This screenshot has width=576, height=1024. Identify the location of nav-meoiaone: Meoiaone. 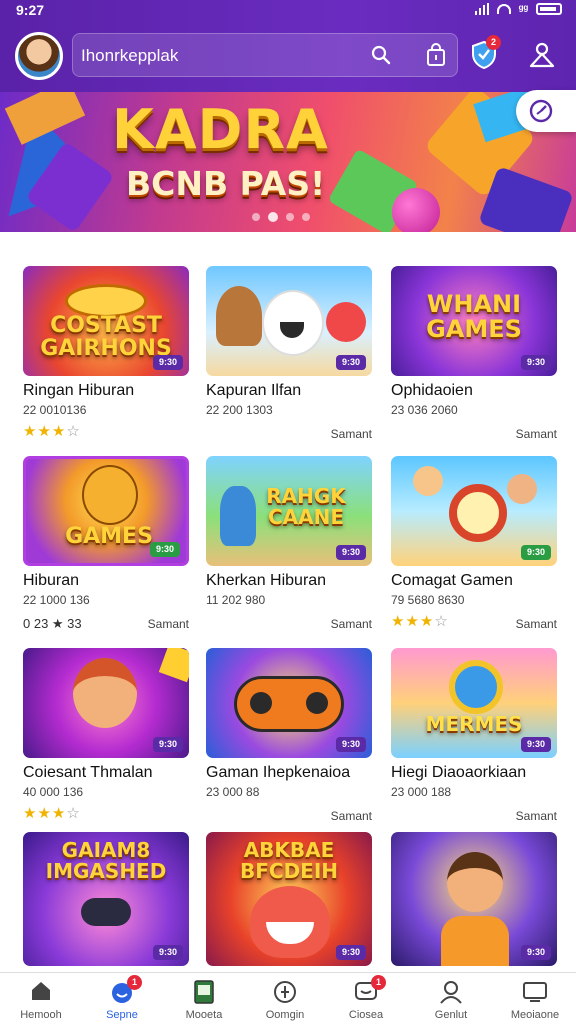
(535, 1000).